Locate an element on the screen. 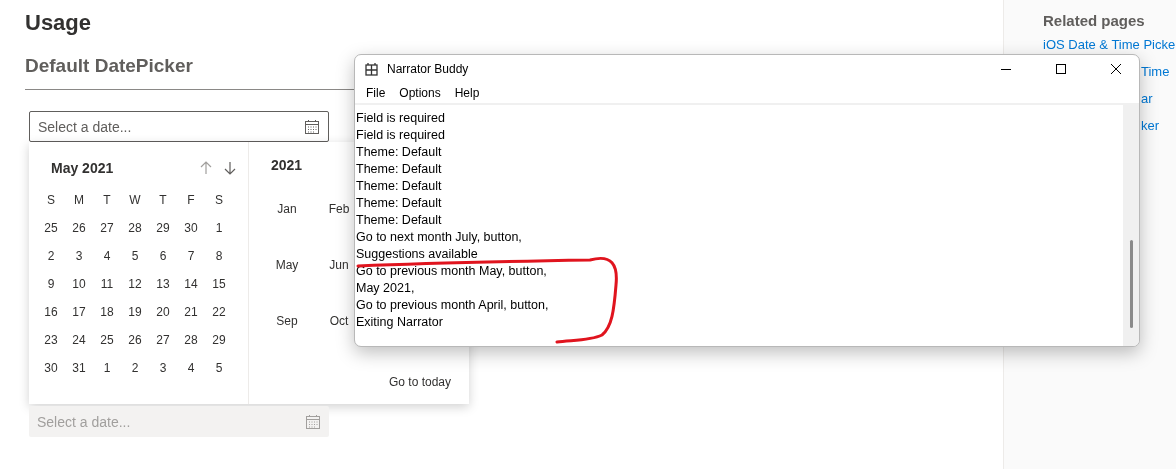 This screenshot has height=469, width=1176. scrollbar-thumb is located at coordinates (1131, 284).